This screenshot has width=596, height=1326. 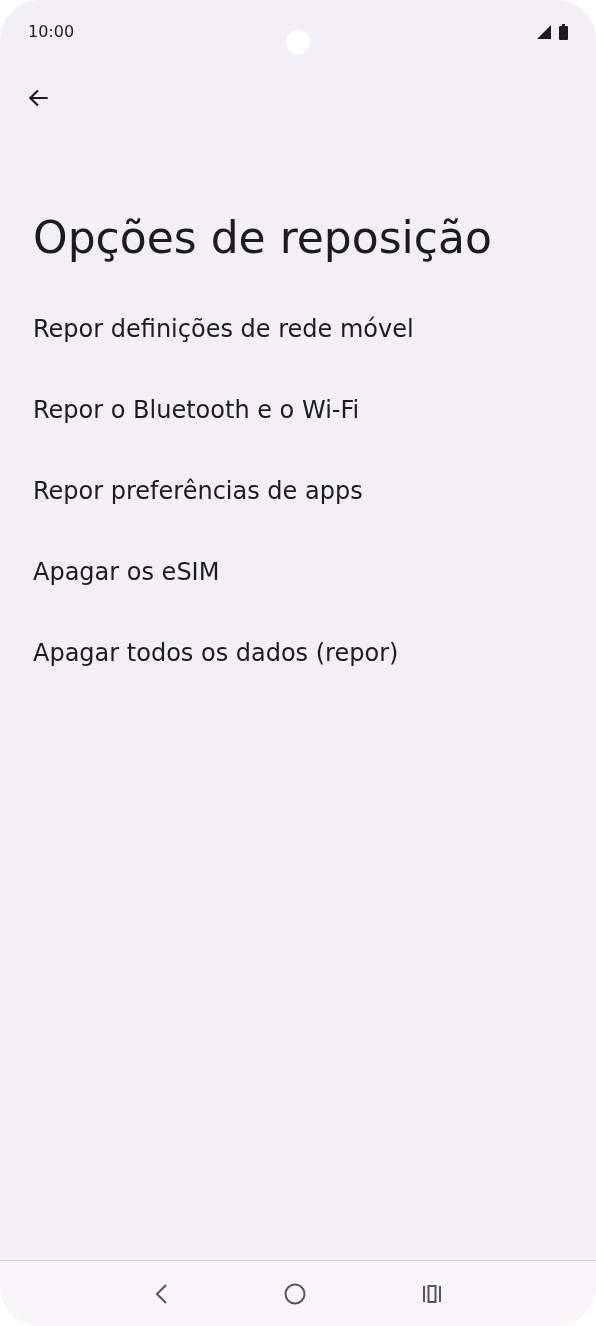 I want to click on back-icon, so click(x=161, y=1293).